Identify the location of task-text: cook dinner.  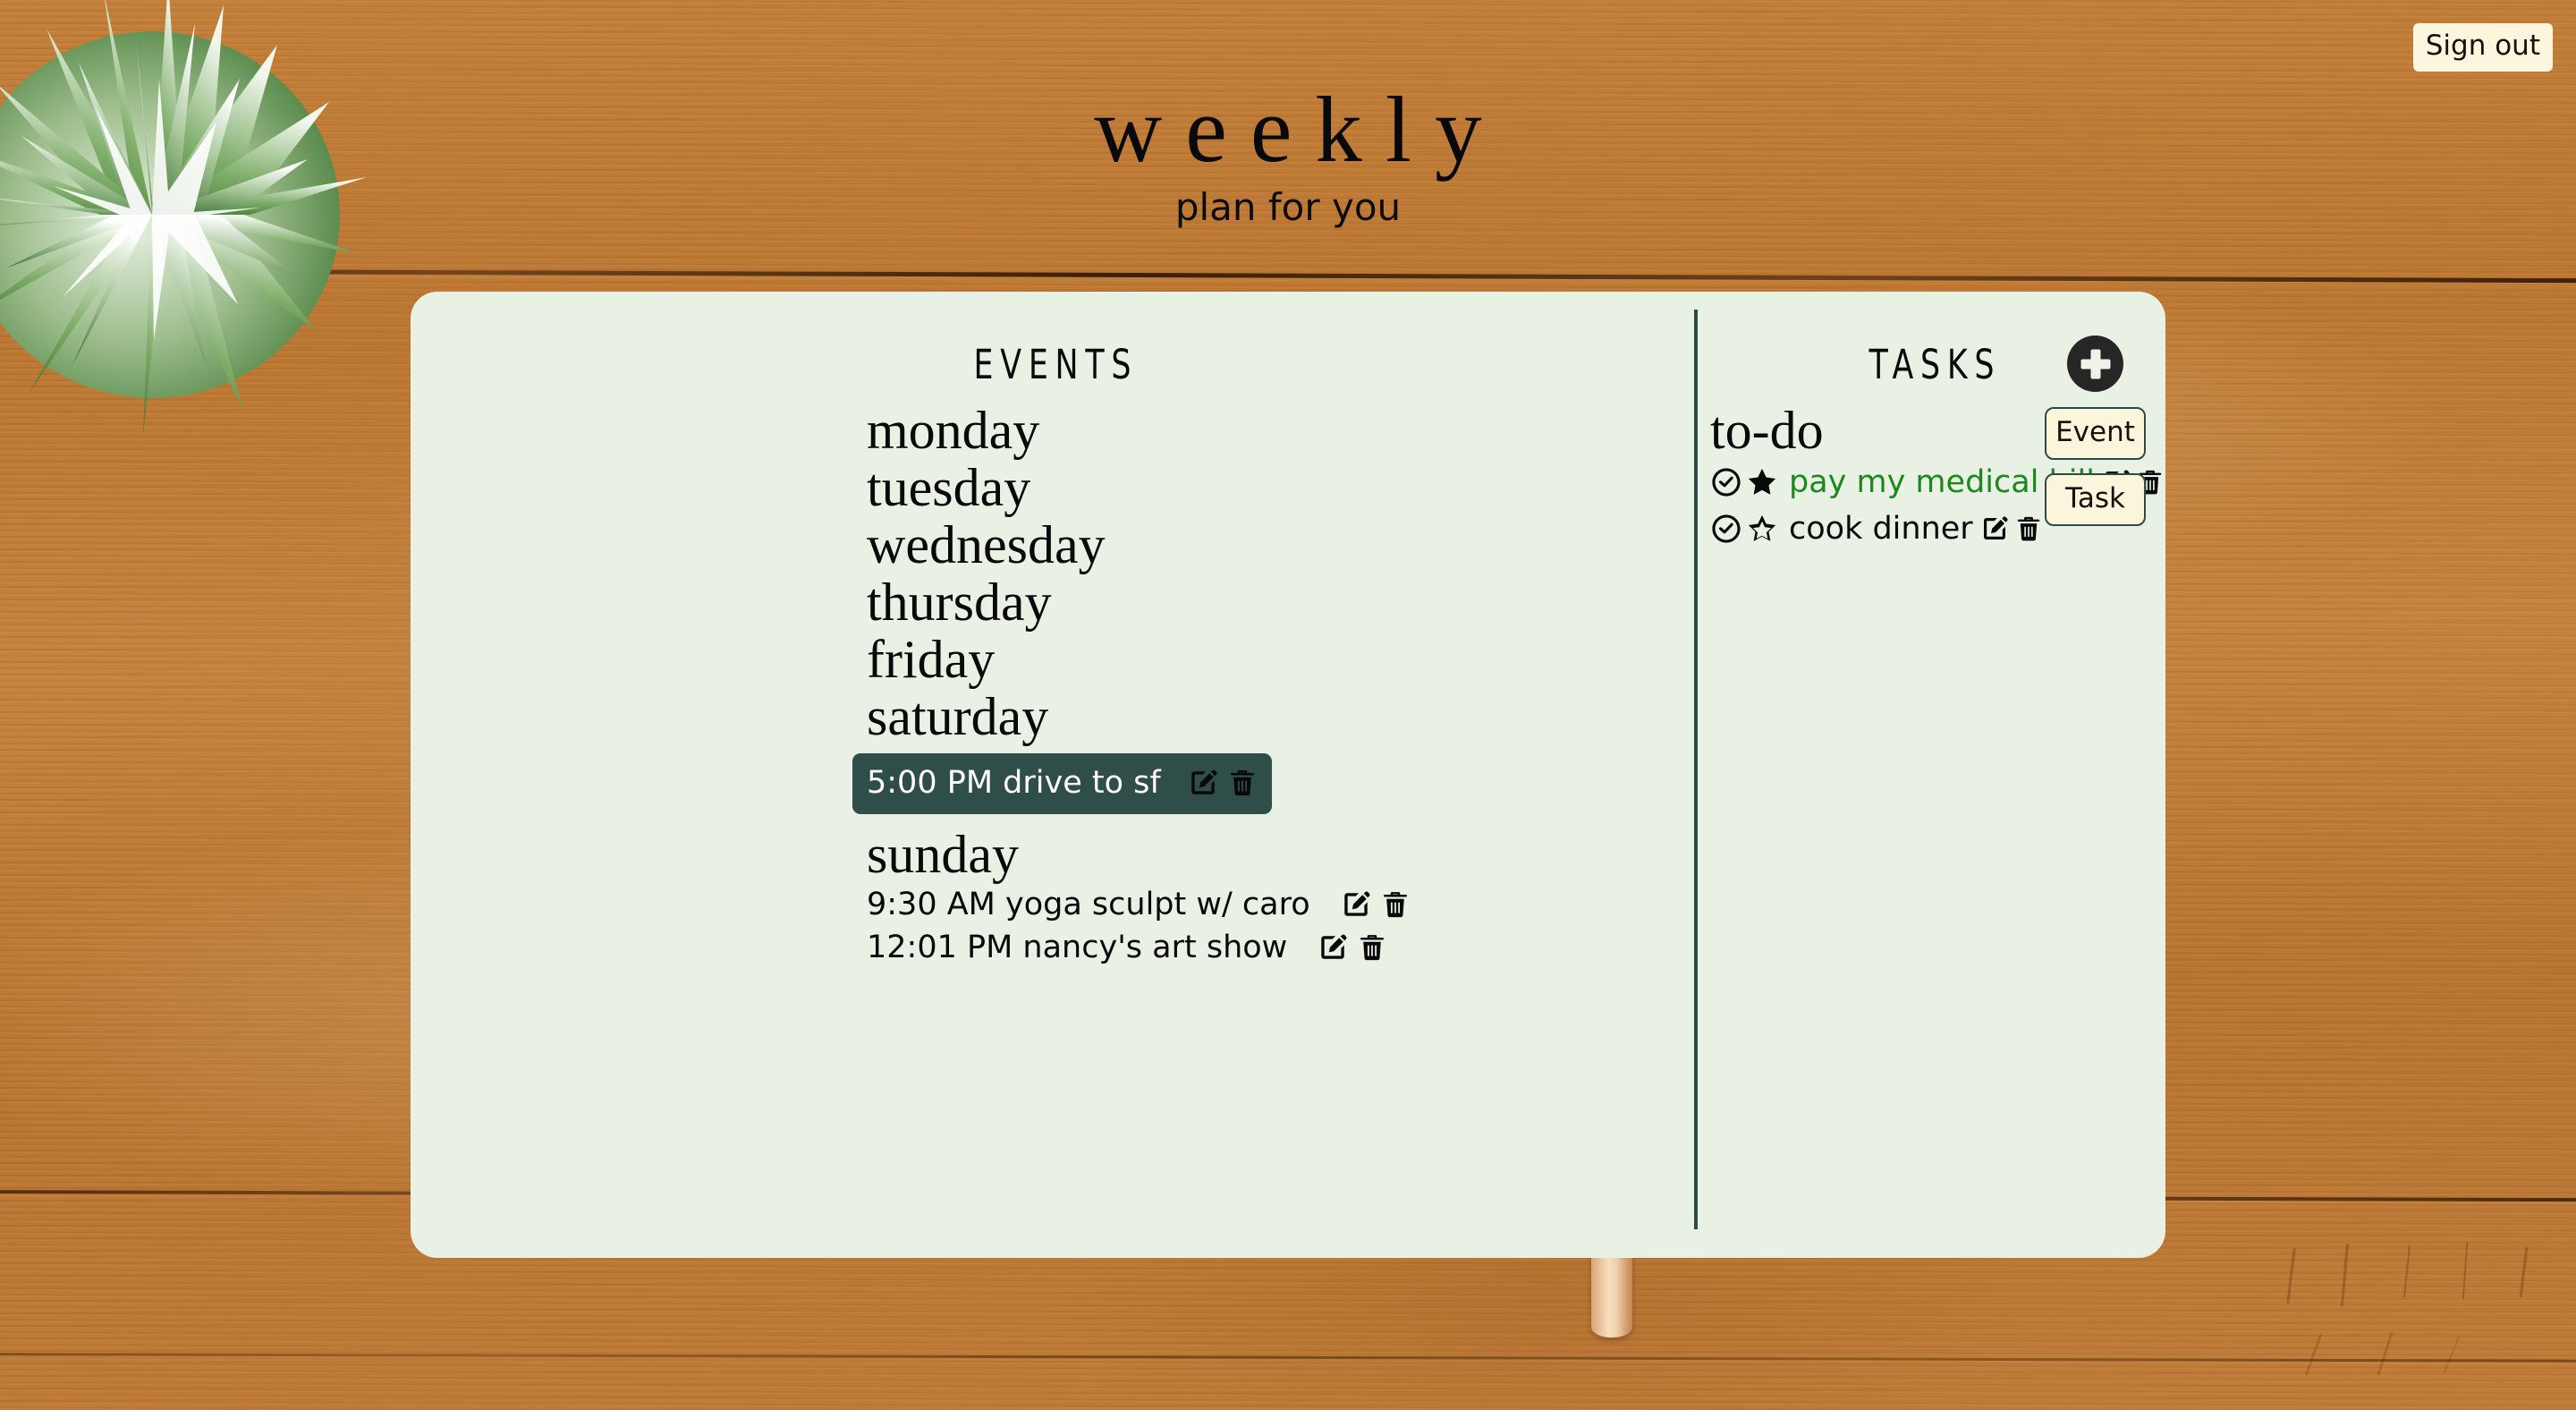
(1881, 529).